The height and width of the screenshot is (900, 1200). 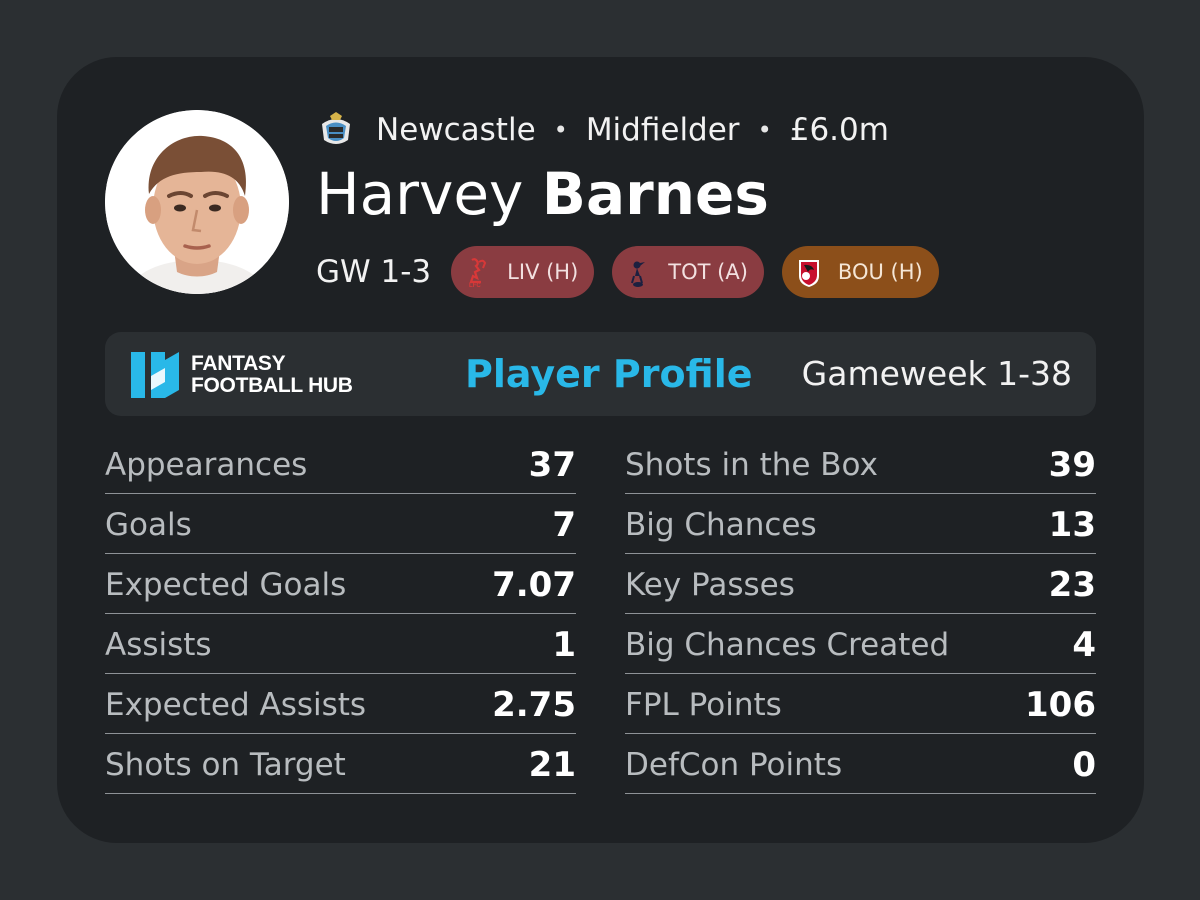 What do you see at coordinates (1060, 704) in the screenshot?
I see `stat-value: 106` at bounding box center [1060, 704].